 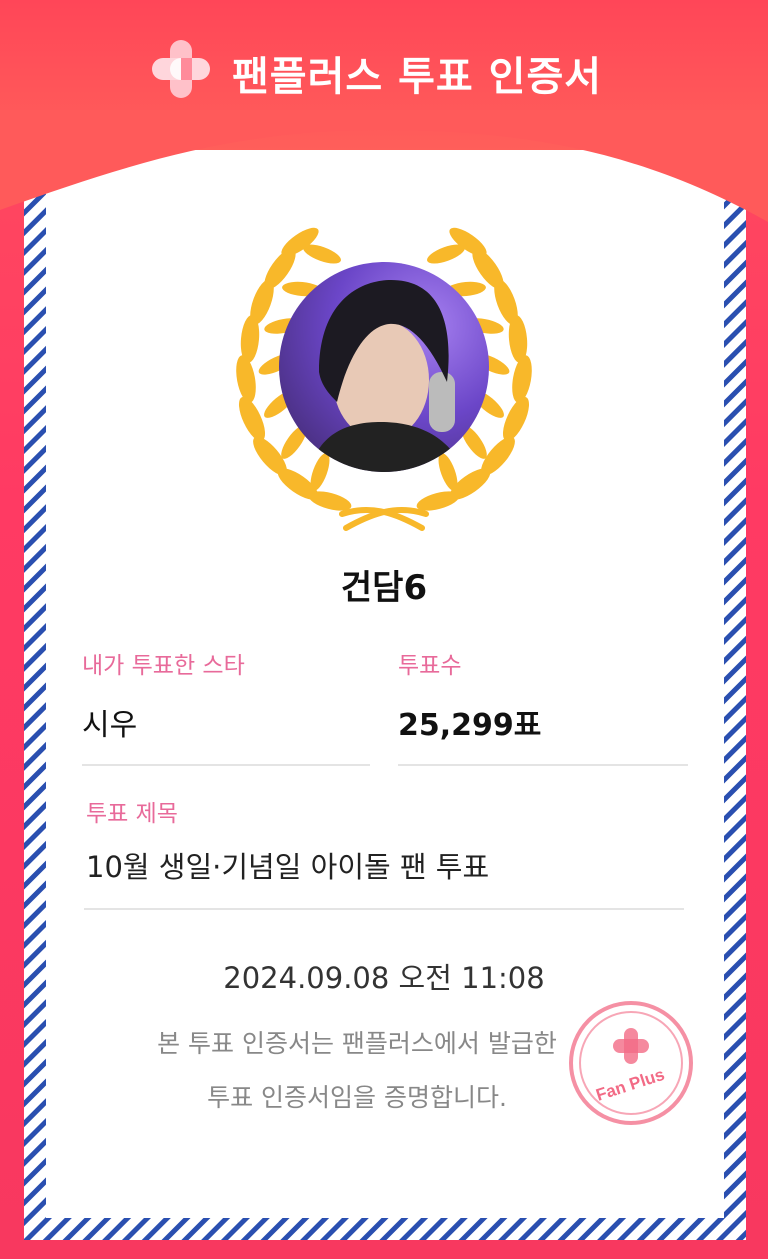 I want to click on star-avatar, so click(x=384, y=367).